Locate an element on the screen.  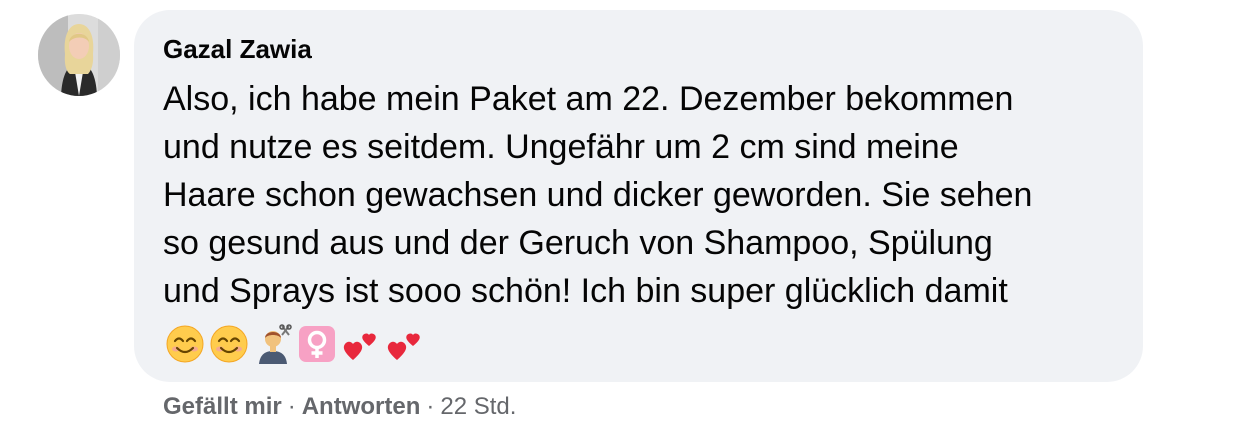
comment-actions: Gefällt mir · Antworten · 22 Std. is located at coordinates (339, 407).